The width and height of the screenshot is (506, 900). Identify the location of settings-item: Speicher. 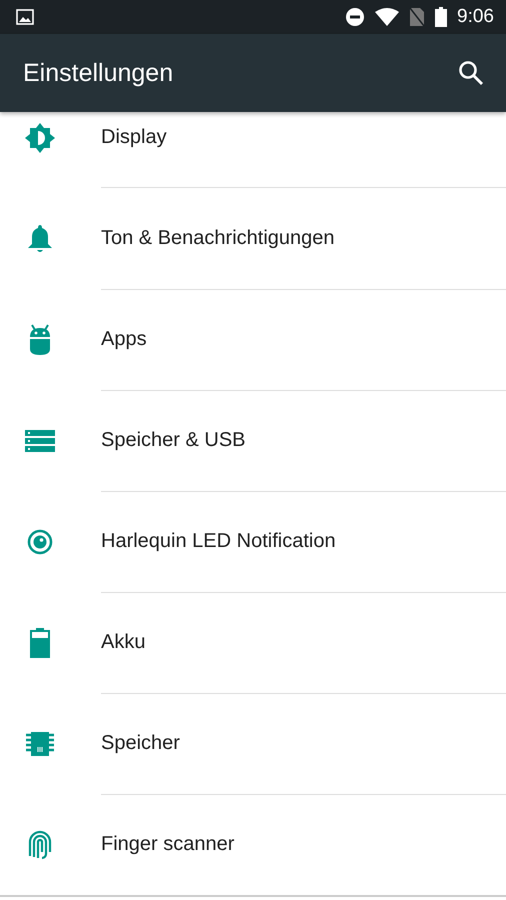
(253, 743).